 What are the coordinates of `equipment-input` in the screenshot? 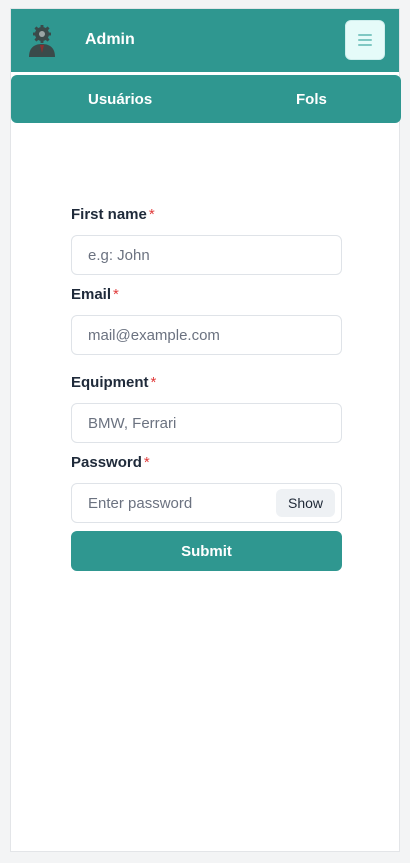 It's located at (206, 423).